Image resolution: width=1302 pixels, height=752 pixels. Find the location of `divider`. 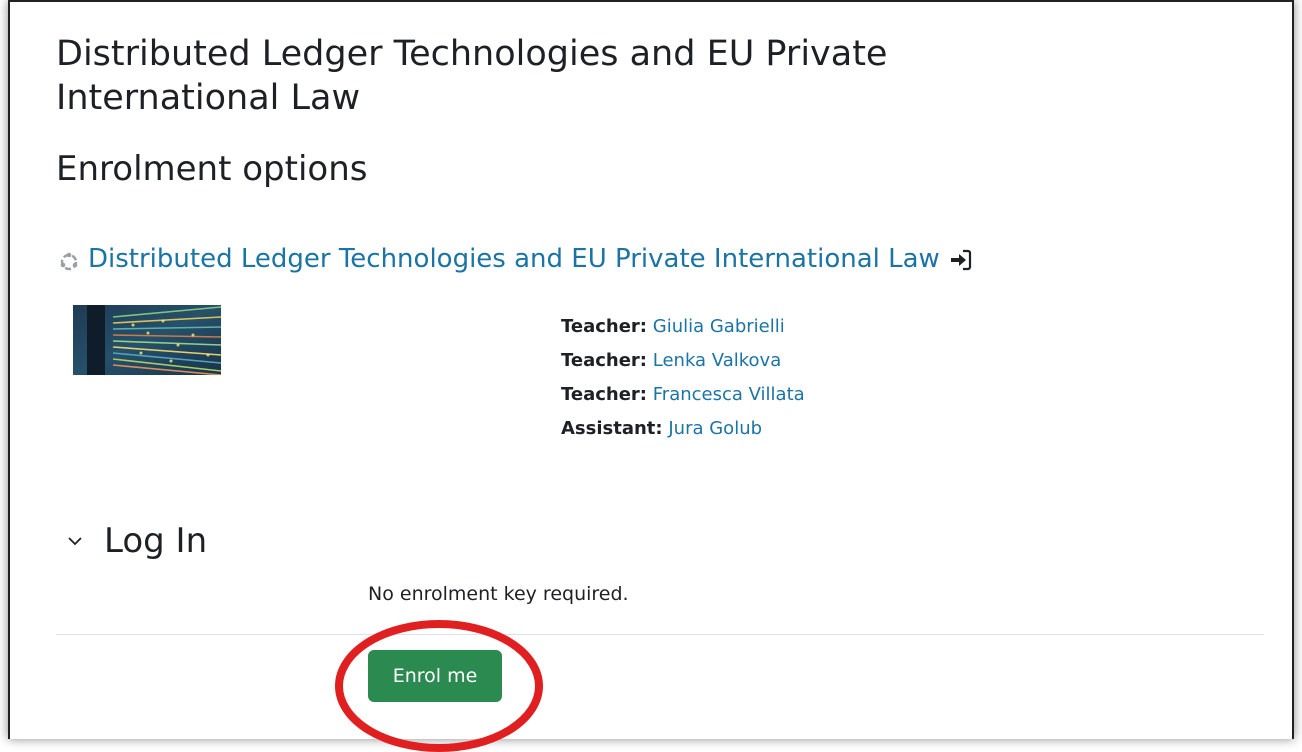

divider is located at coordinates (660, 634).